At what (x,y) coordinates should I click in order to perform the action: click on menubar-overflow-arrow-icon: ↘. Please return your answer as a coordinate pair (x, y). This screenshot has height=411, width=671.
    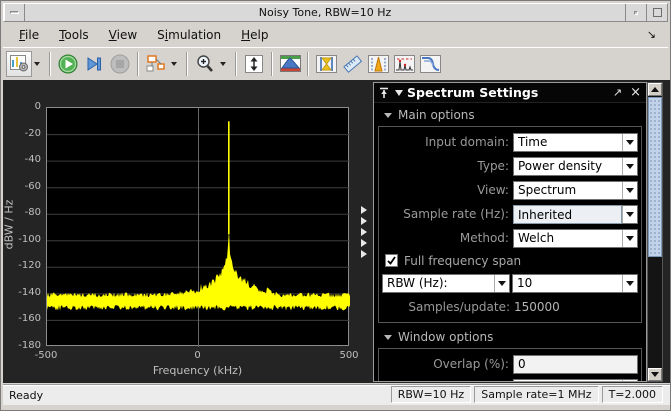
    Looking at the image, I should click on (651, 34).